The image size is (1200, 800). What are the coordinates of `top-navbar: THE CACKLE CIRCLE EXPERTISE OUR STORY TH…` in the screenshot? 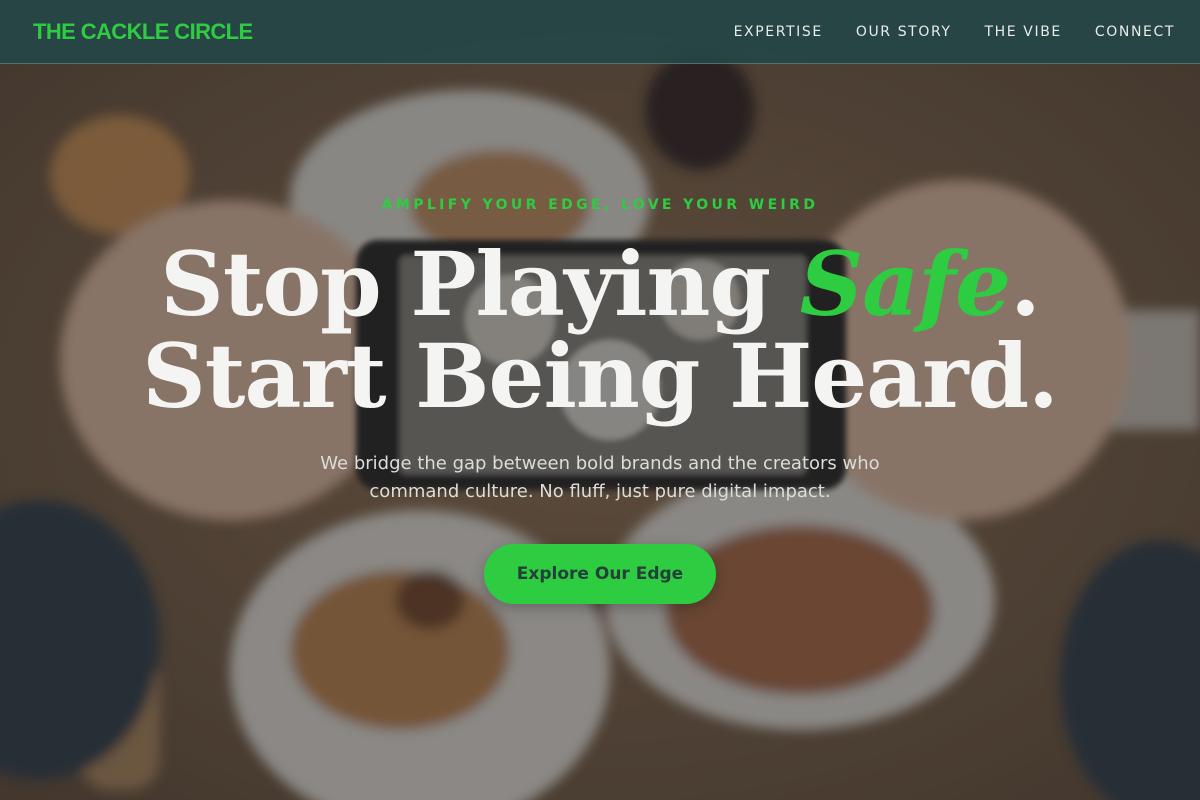 It's located at (600, 32).